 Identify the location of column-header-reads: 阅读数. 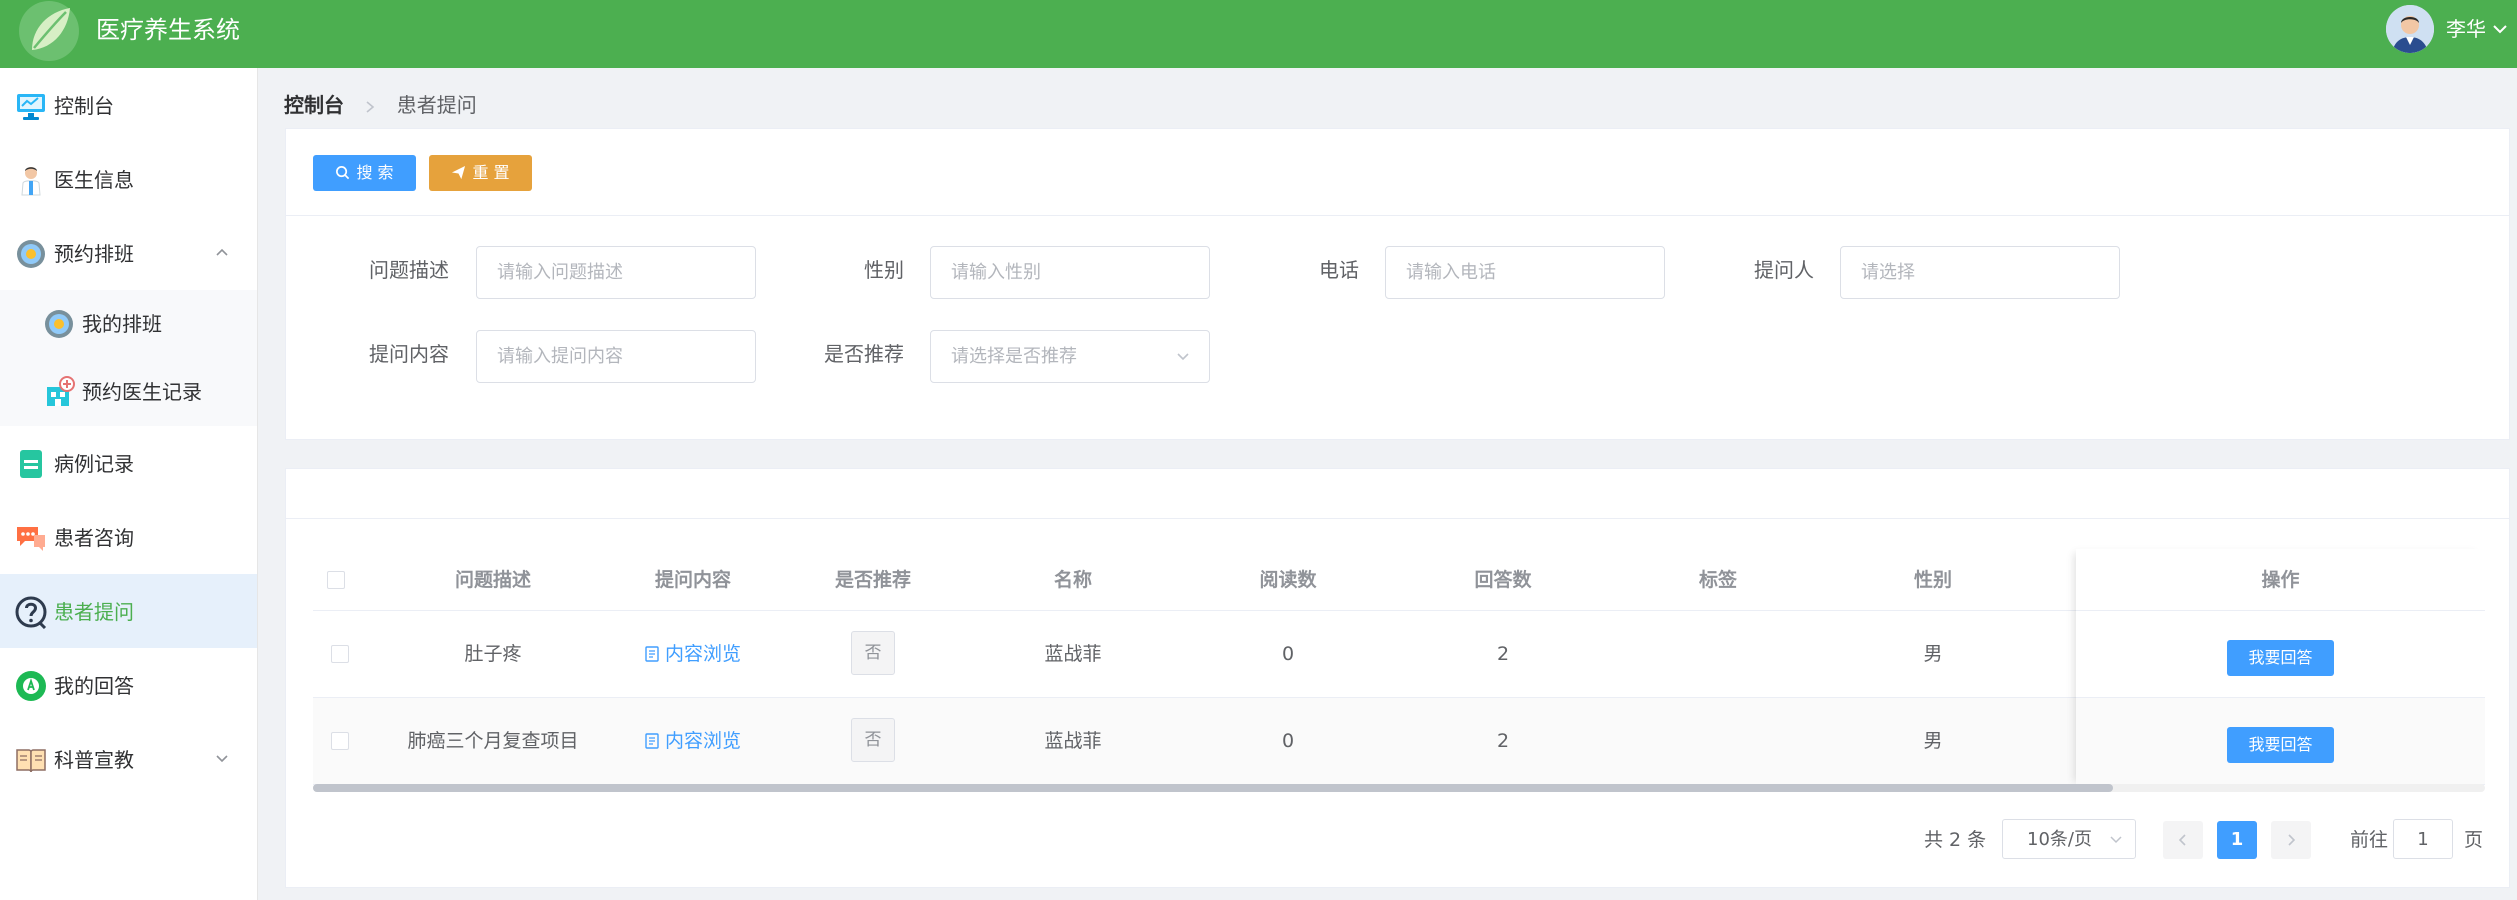
(1288, 580).